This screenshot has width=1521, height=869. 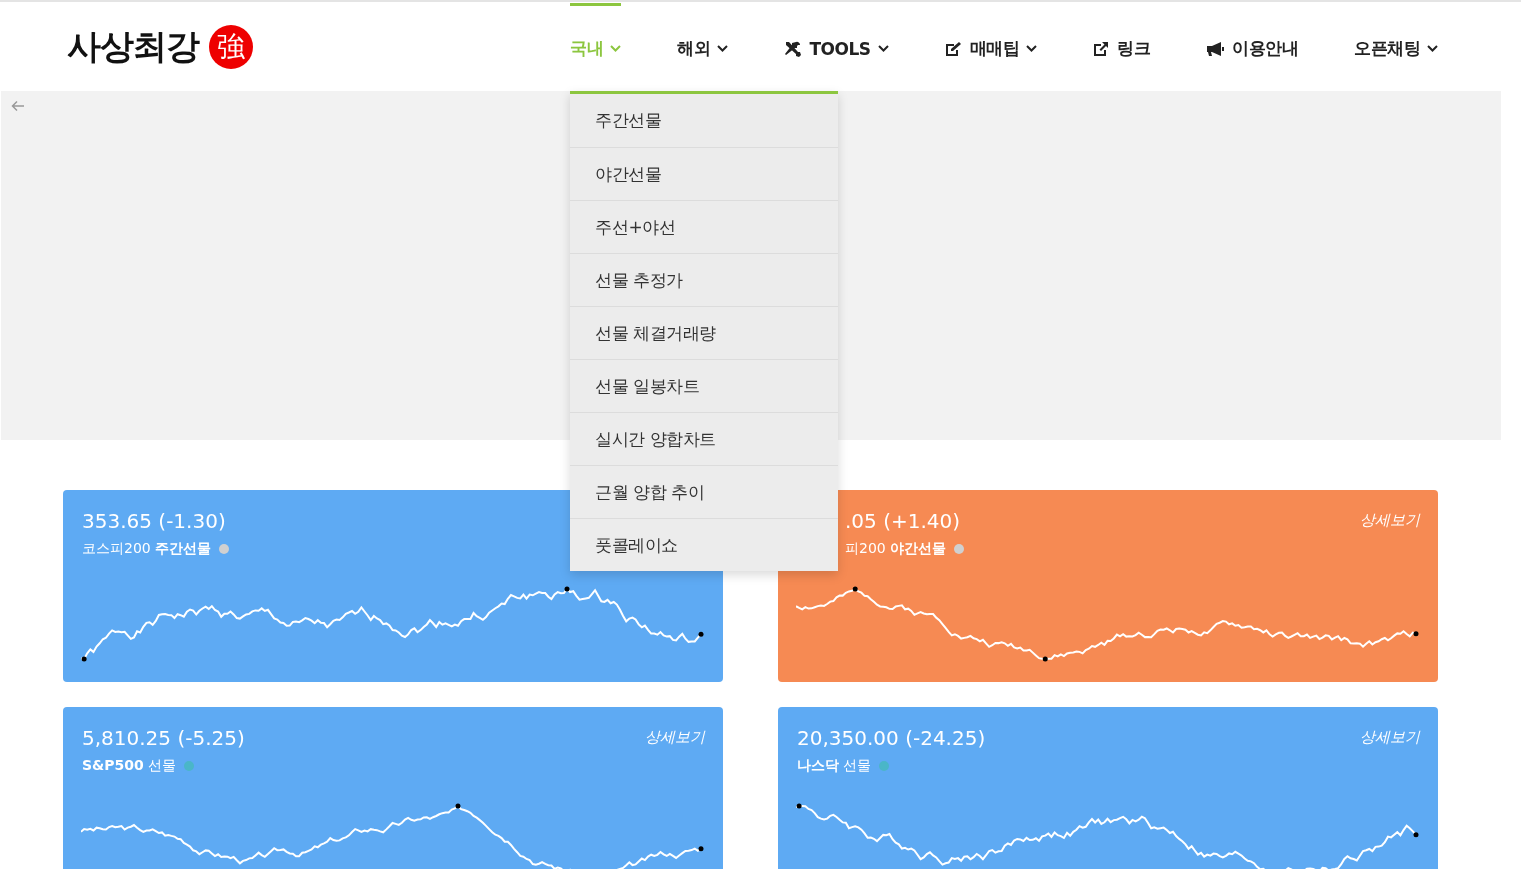 I want to click on external-link-icon, so click(x=1101, y=48).